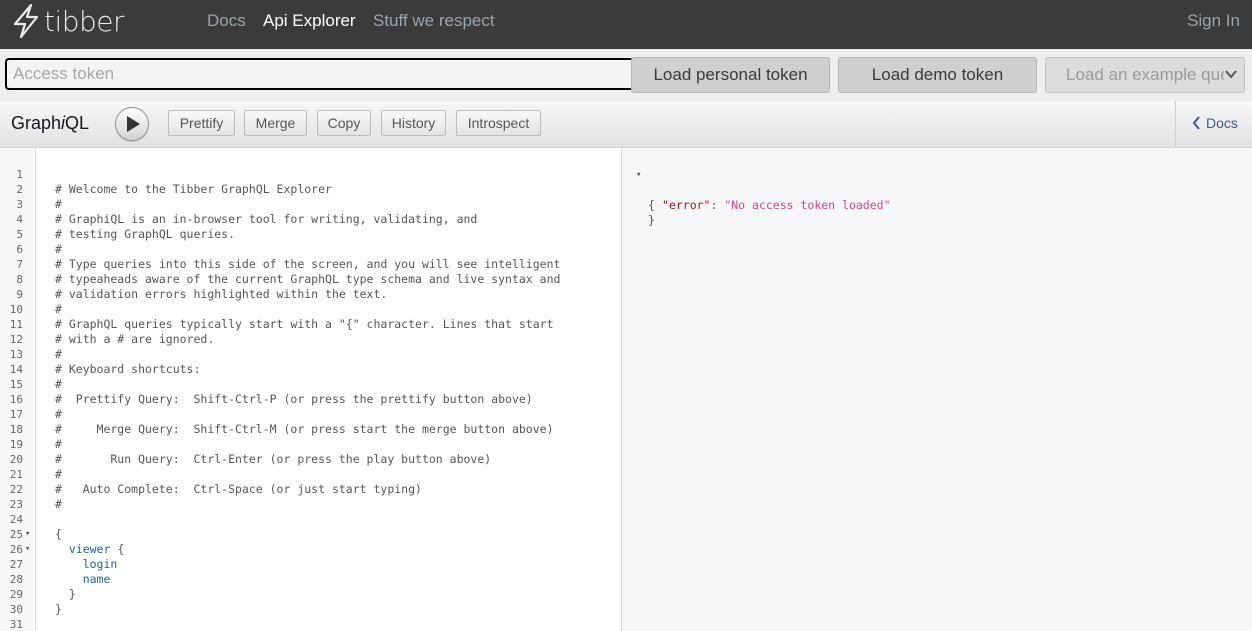  I want to click on code-line: 21 #, so click(310, 474).